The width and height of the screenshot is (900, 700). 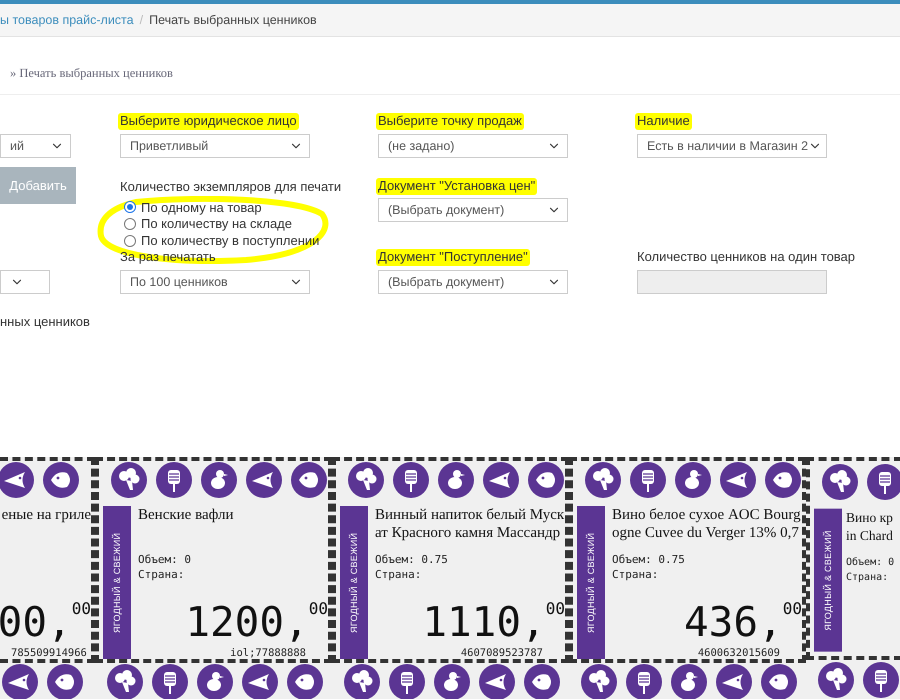 What do you see at coordinates (457, 185) in the screenshot?
I see `field-label: Документ "Установка цен"` at bounding box center [457, 185].